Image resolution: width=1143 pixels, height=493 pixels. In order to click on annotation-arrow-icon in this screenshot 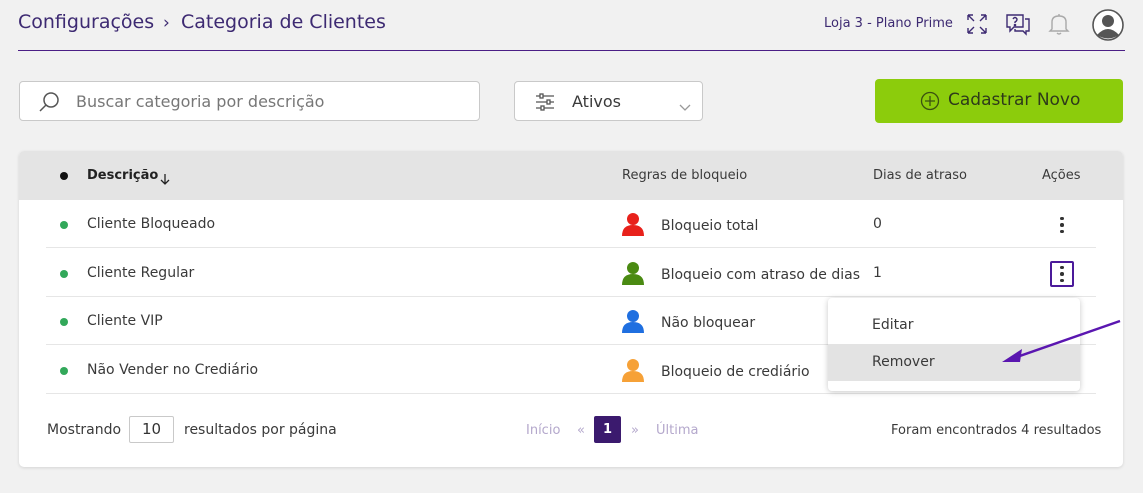, I will do `click(1061, 340)`.